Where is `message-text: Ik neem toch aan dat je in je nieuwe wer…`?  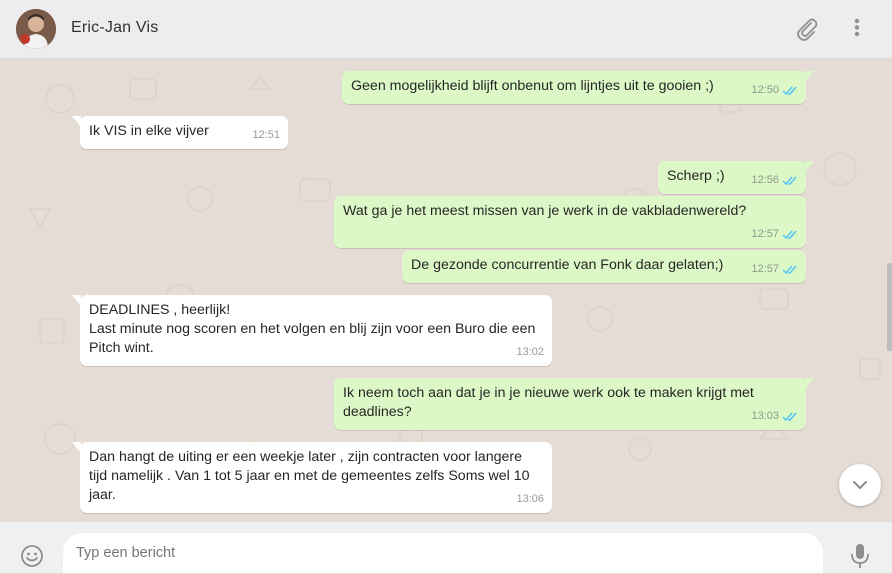 message-text: Ik neem toch aan dat je in je nieuwe wer… is located at coordinates (548, 402).